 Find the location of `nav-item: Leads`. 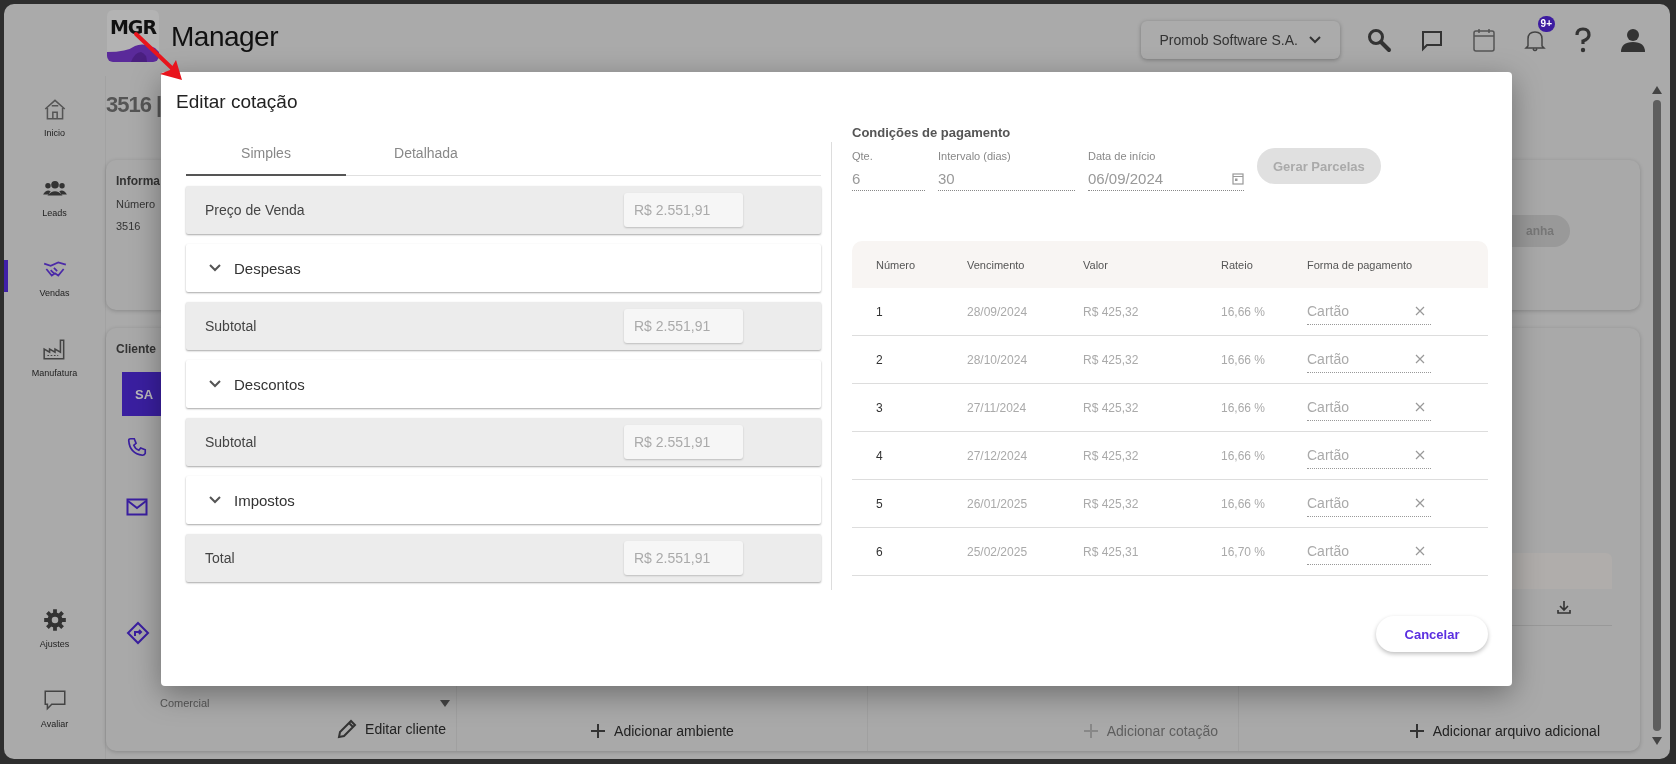

nav-item: Leads is located at coordinates (54, 197).